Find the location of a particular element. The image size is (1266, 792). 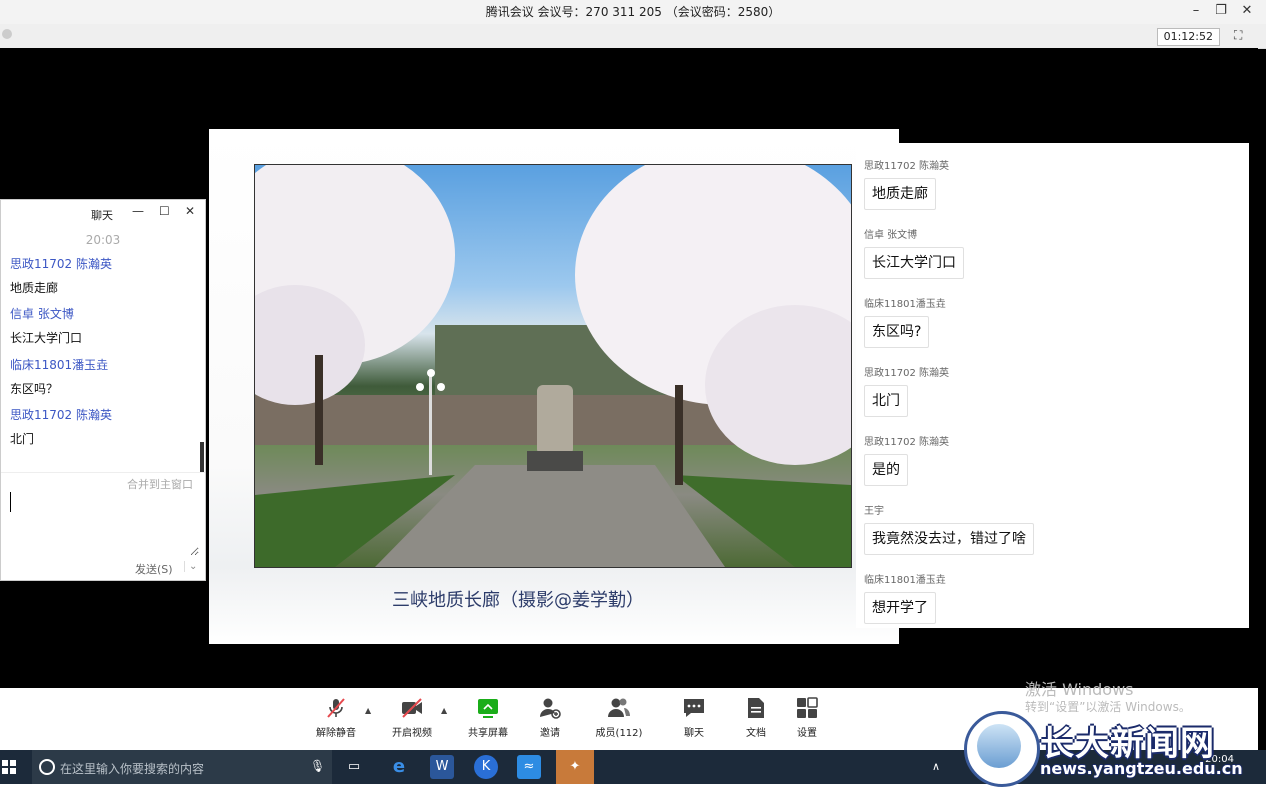

invite-button: 邀请 is located at coordinates (550, 717).